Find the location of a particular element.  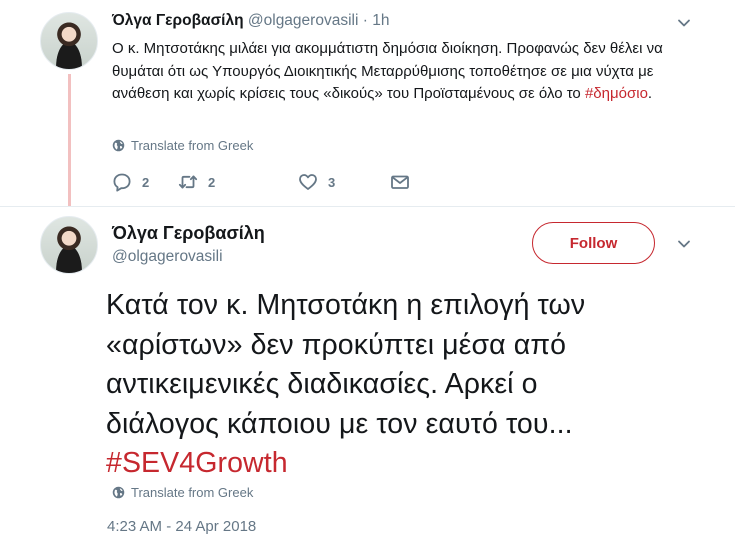

reply-button: 2 is located at coordinates (130, 182).